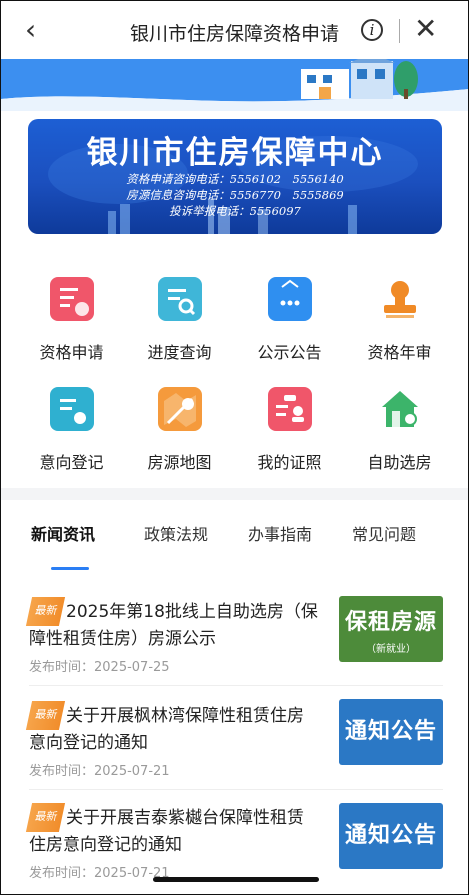 This screenshot has height=895, width=469. Describe the element at coordinates (179, 462) in the screenshot. I see `menu-item-label: 房源地图` at that location.